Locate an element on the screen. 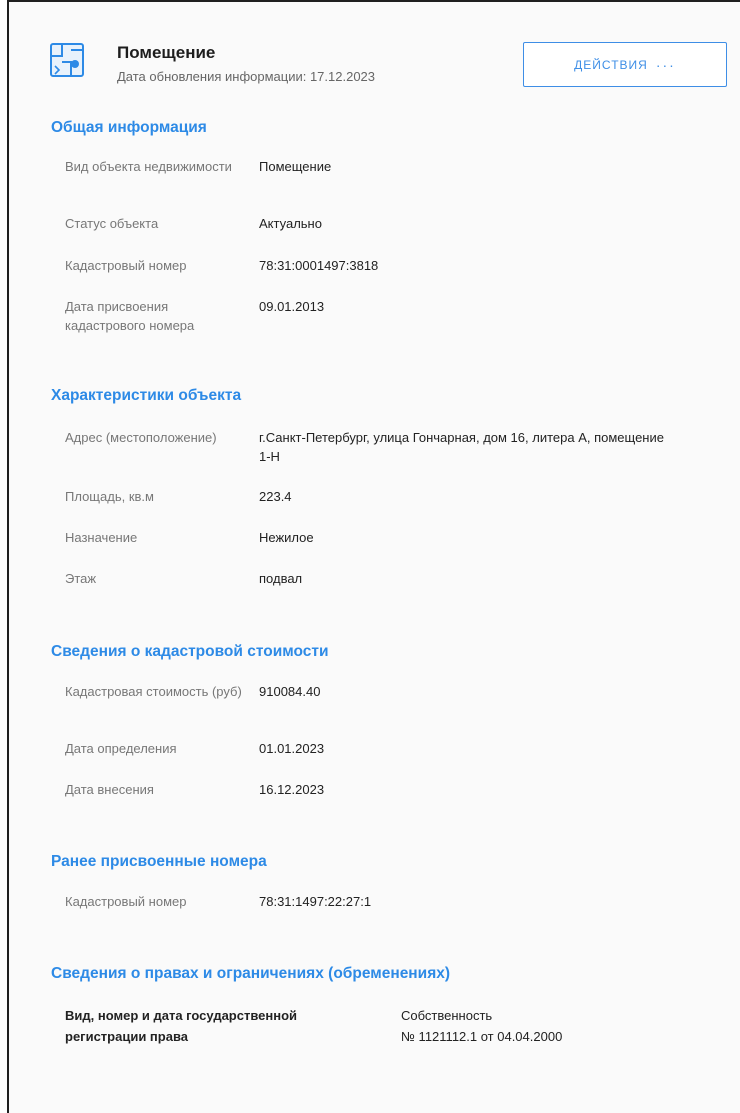 The width and height of the screenshot is (740, 1113). section-title-previous-numbers: Ранее присвоенные номера is located at coordinates (159, 861).